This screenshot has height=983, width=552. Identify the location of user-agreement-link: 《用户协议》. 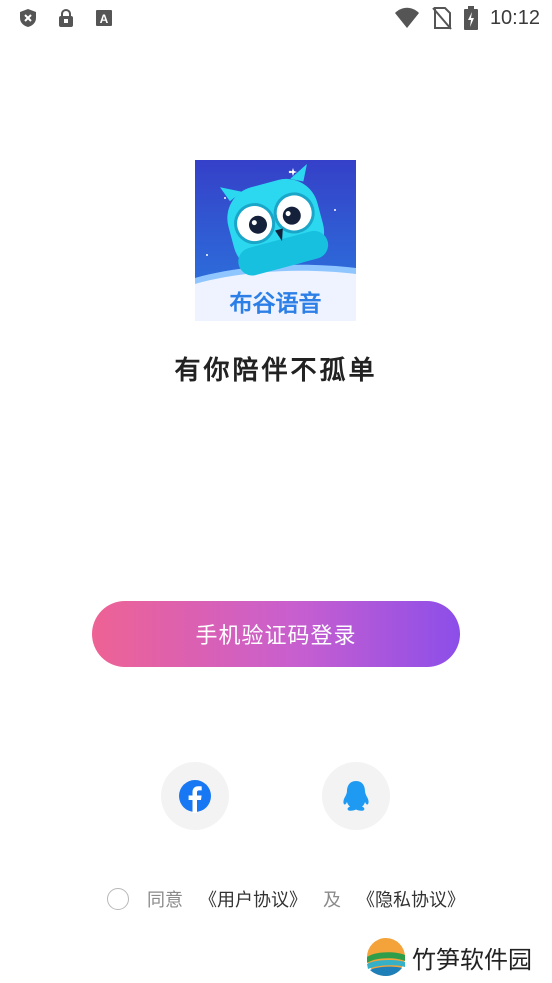
(253, 899).